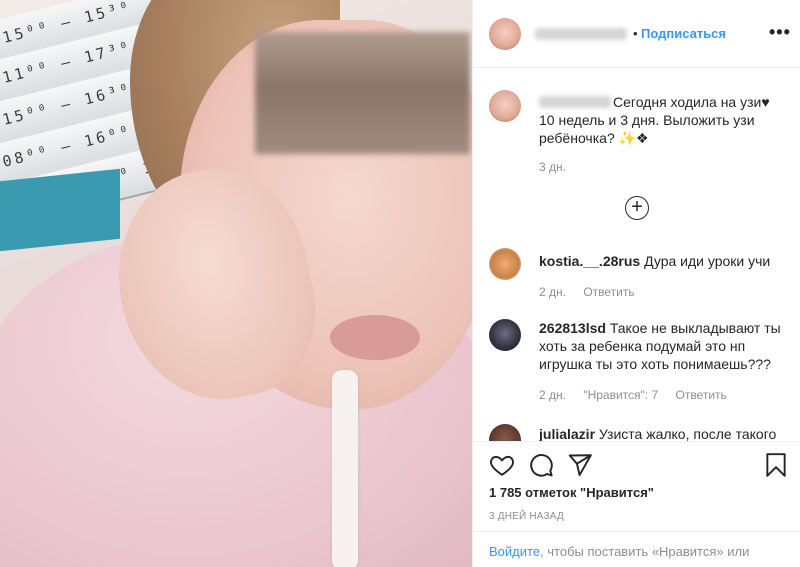 This screenshot has width=800, height=567. I want to click on comment-item: julialazir Узиста жалко, после такого, so click(664, 433).